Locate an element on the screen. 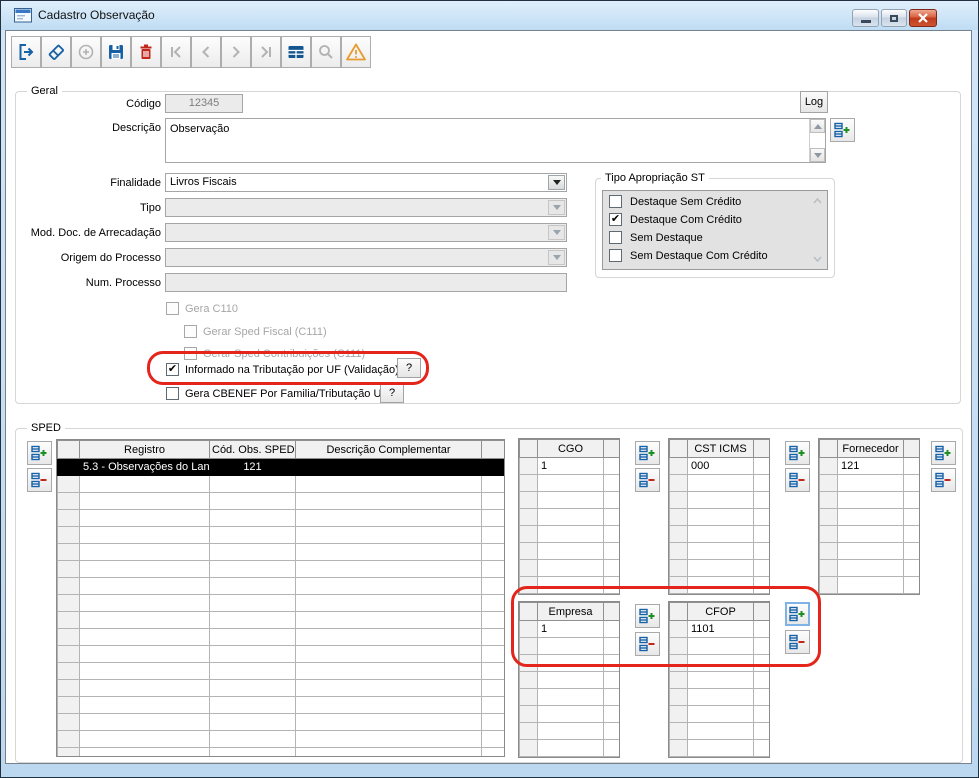  descricao-complementar-cell is located at coordinates (388, 467).